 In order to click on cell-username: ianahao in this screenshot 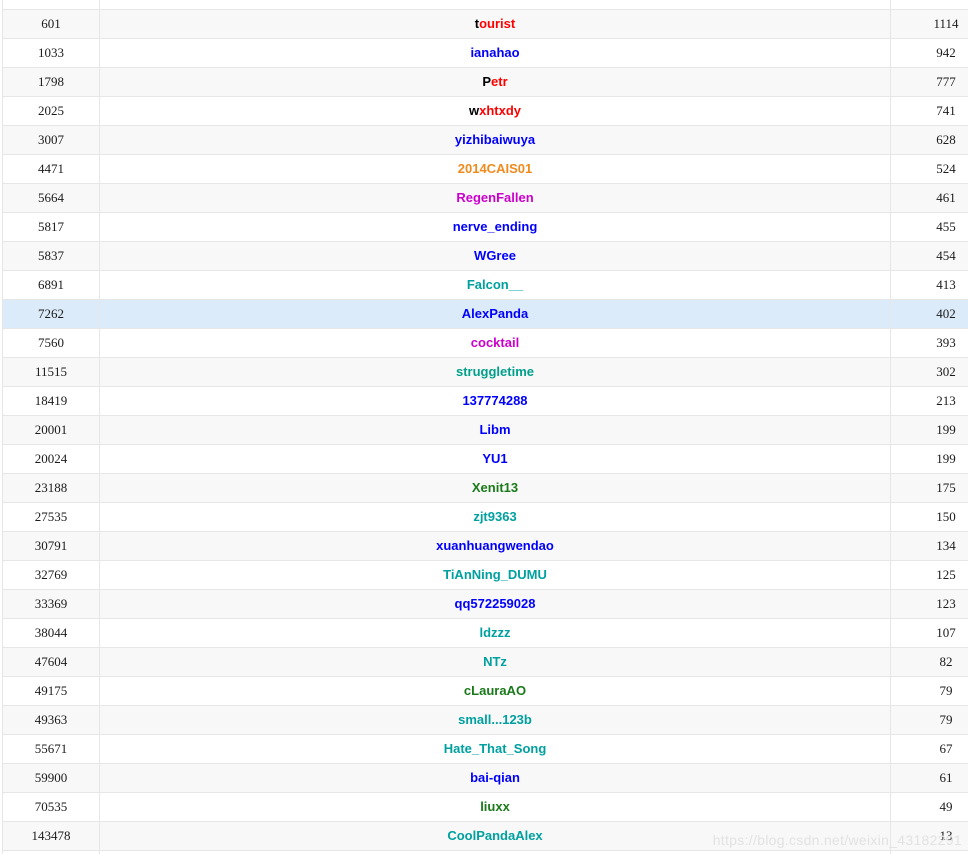, I will do `click(495, 53)`.